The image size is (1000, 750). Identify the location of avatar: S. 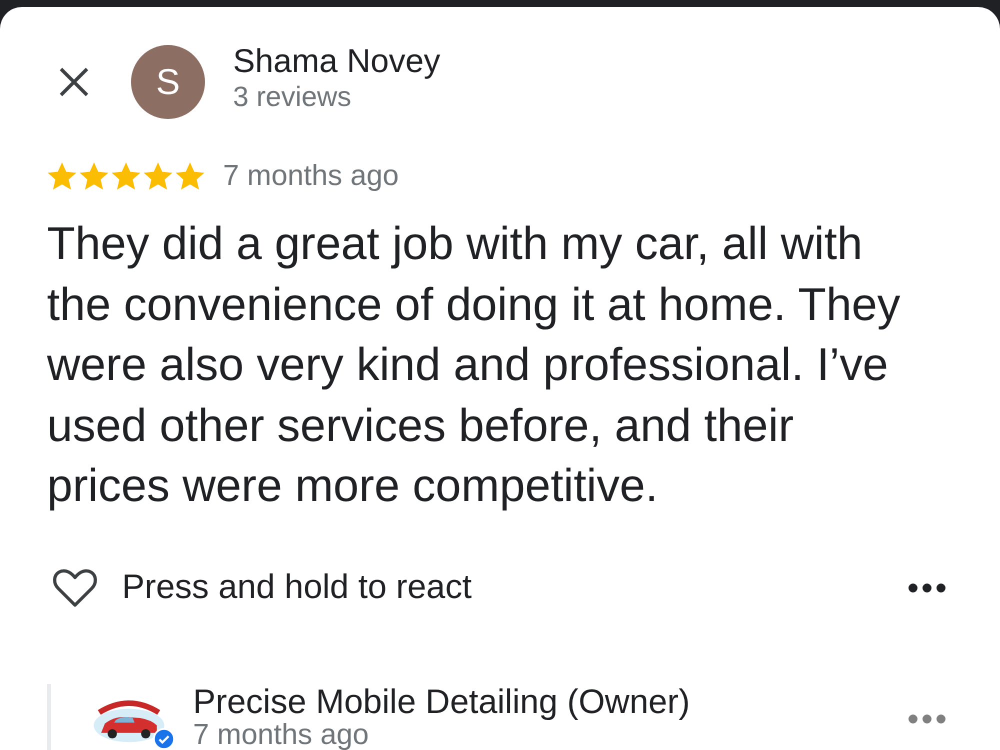
(168, 82).